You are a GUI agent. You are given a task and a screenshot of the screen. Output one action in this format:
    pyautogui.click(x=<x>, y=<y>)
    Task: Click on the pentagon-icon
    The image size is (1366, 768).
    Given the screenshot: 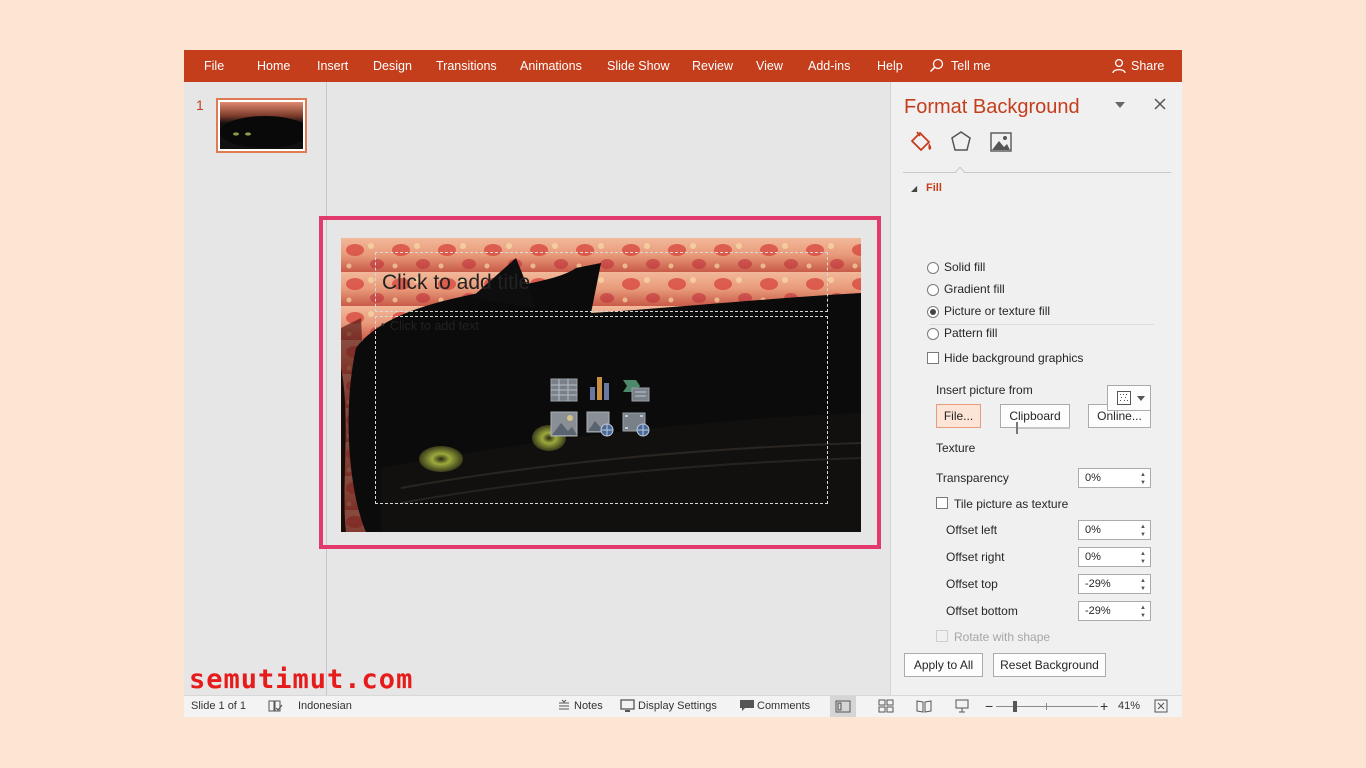 What is the action you would take?
    pyautogui.click(x=961, y=142)
    